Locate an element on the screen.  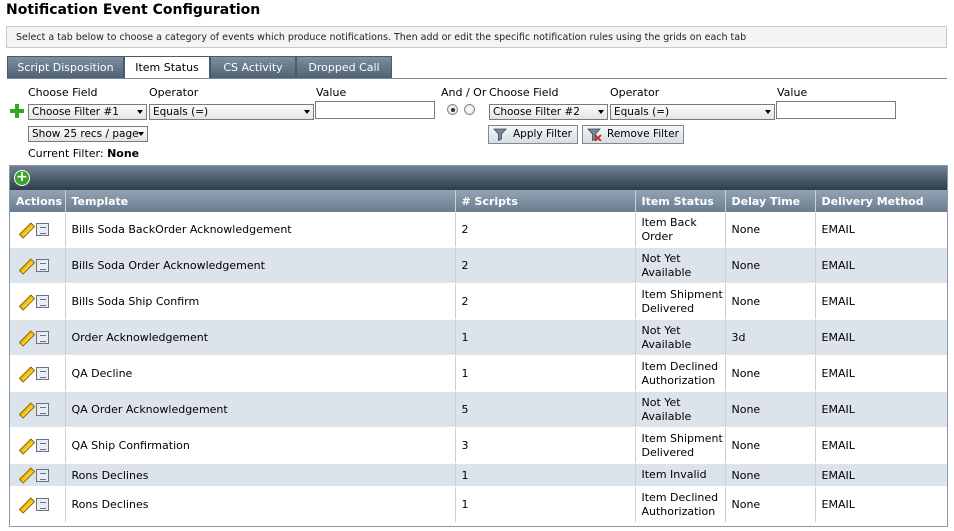
cell-template: QA Order Acknowledgement is located at coordinates (260, 409).